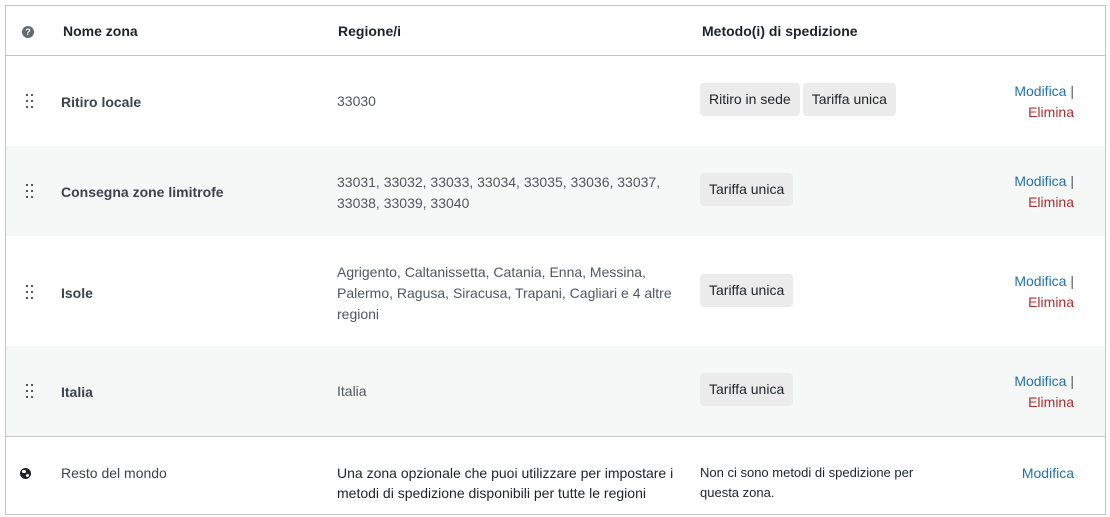  What do you see at coordinates (780, 31) in the screenshot?
I see `column-header-shipping-methods: Metodo(i) di spedizione` at bounding box center [780, 31].